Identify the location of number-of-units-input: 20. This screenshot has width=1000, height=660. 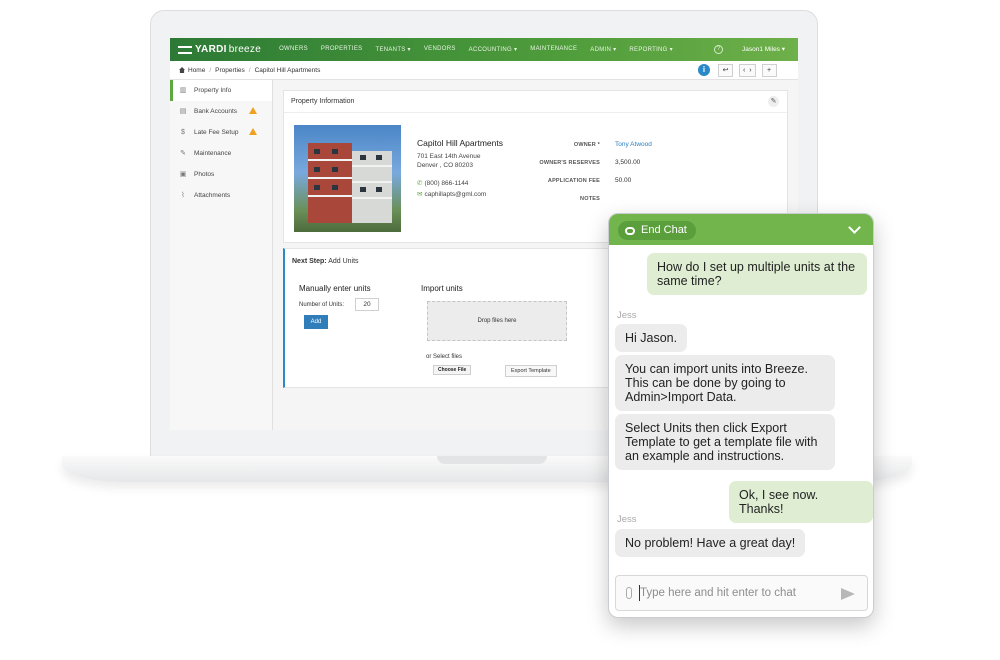
(367, 304).